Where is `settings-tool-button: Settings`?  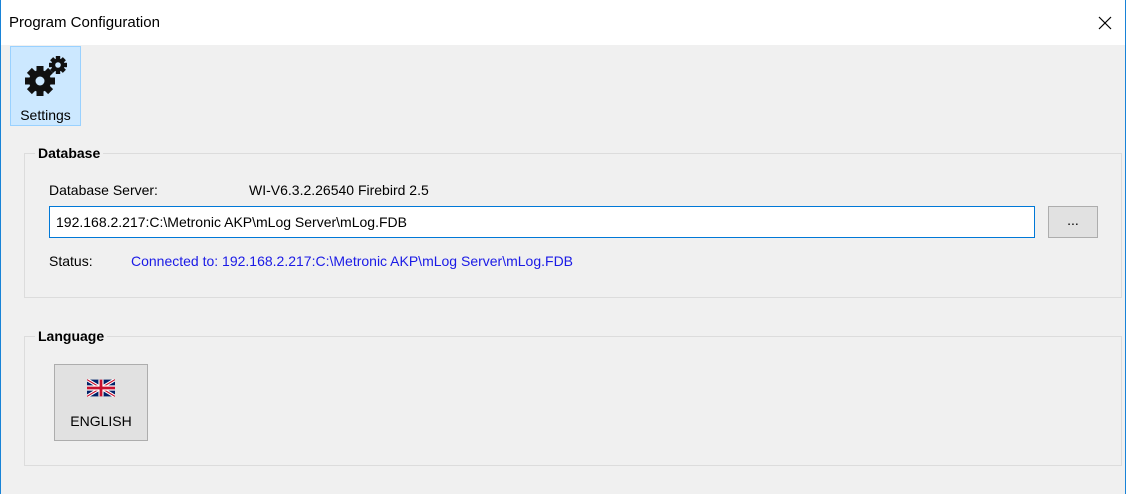
settings-tool-button: Settings is located at coordinates (45, 86).